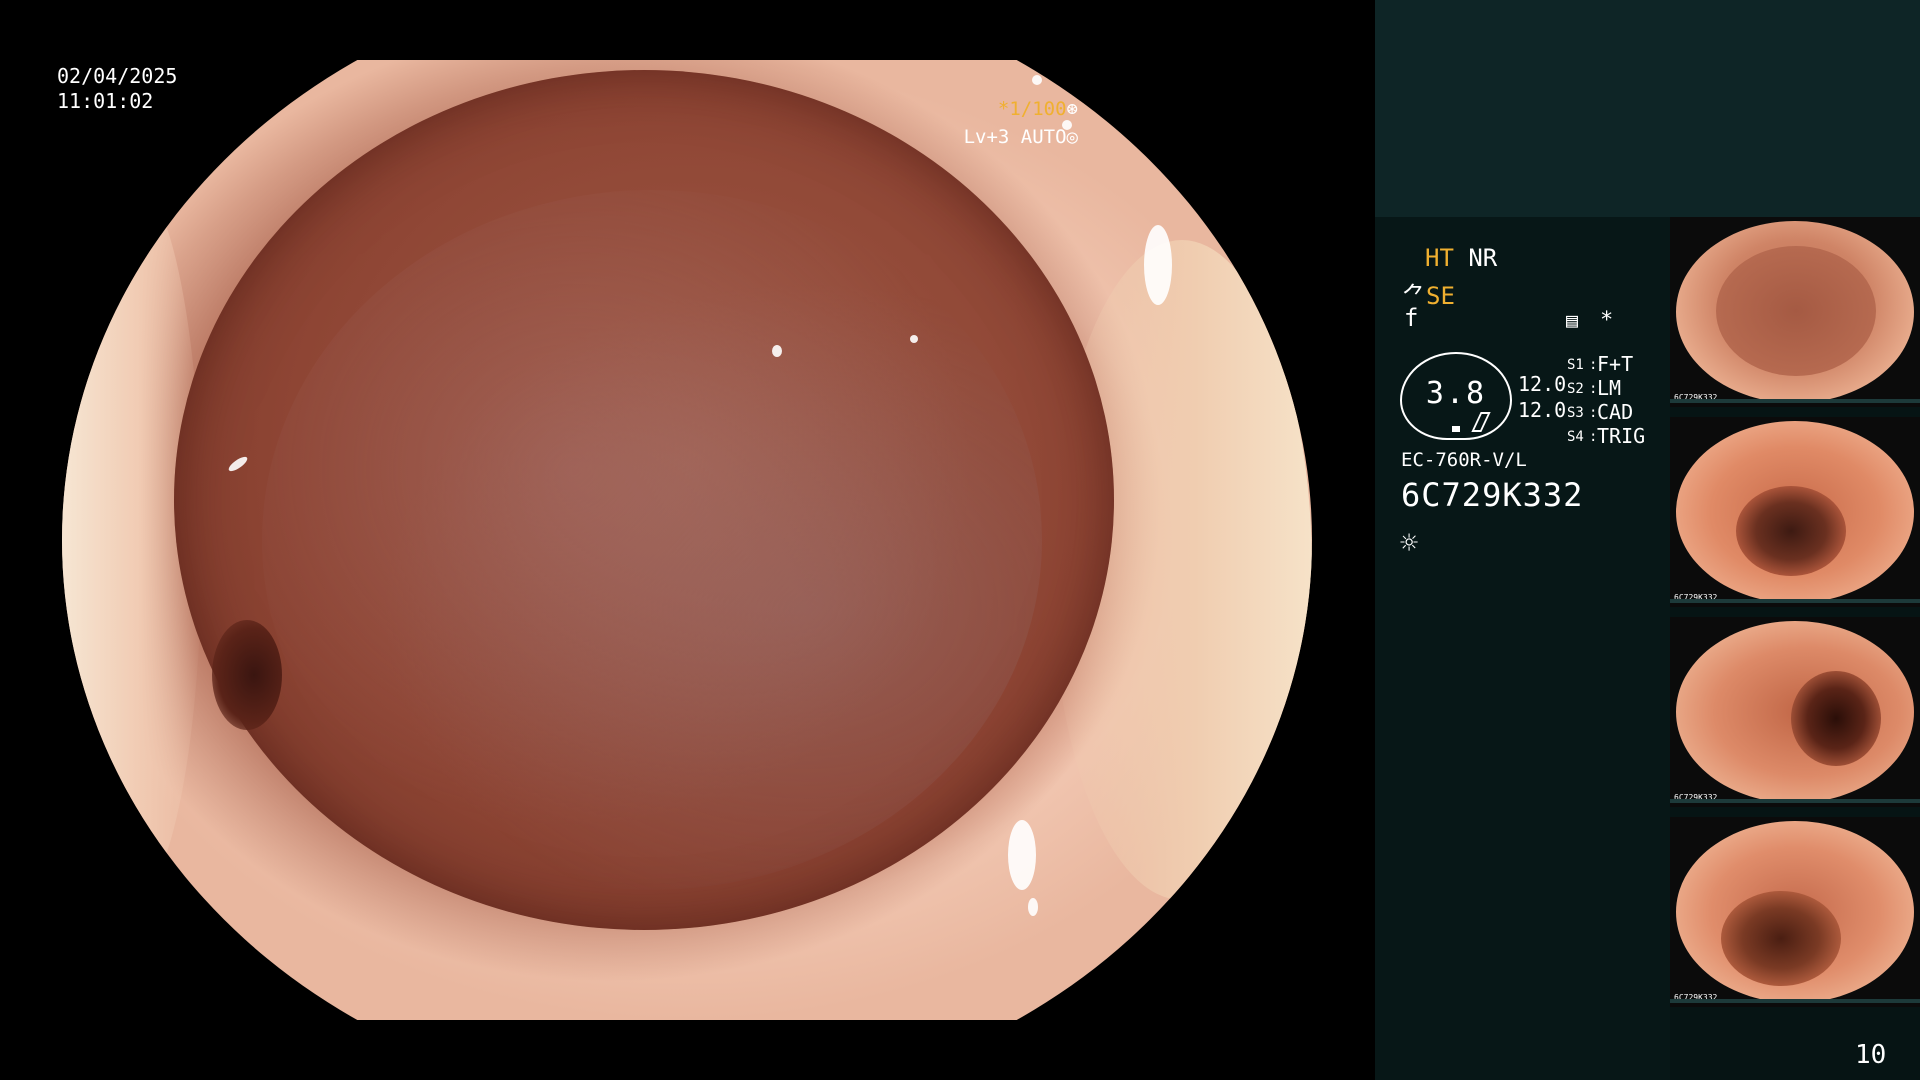 This screenshot has height=1080, width=1920. Describe the element at coordinates (1542, 410) in the screenshot. I see `value-2: 12.0` at that location.